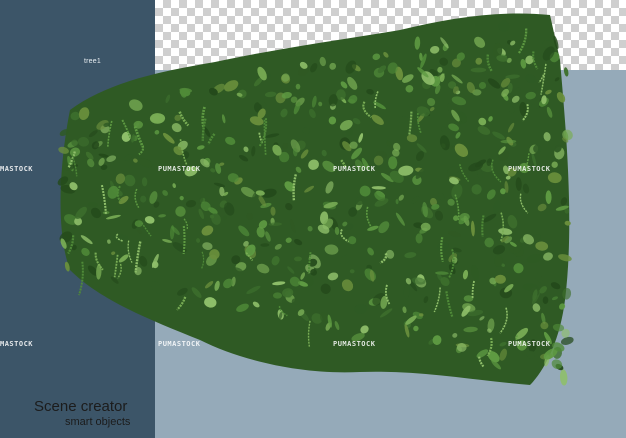  Describe the element at coordinates (483, 226) in the screenshot. I see `fern-frond` at that location.